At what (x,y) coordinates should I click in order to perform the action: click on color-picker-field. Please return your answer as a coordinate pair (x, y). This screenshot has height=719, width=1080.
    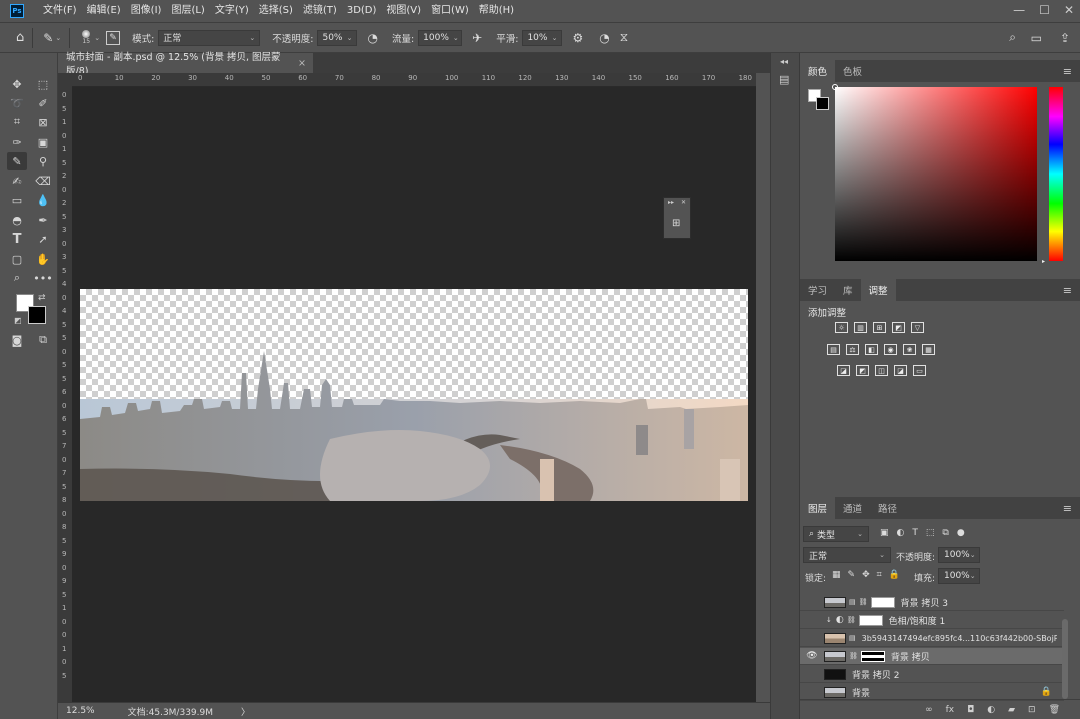
    Looking at the image, I should click on (934, 172).